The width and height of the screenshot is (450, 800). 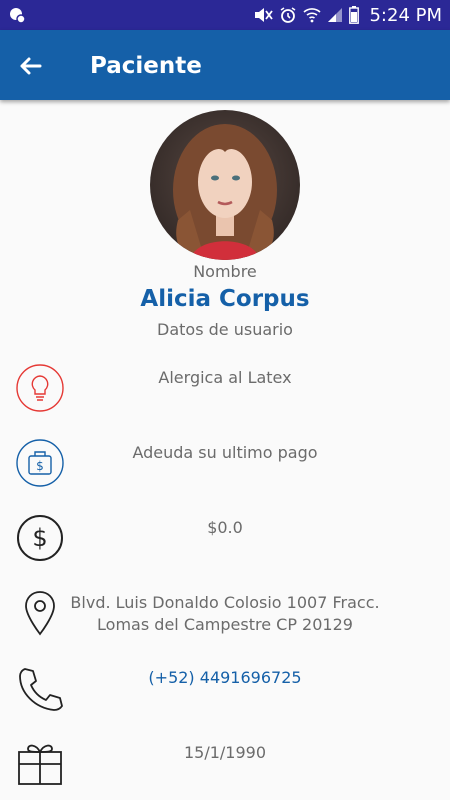 What do you see at coordinates (335, 15) in the screenshot?
I see `signal-icon` at bounding box center [335, 15].